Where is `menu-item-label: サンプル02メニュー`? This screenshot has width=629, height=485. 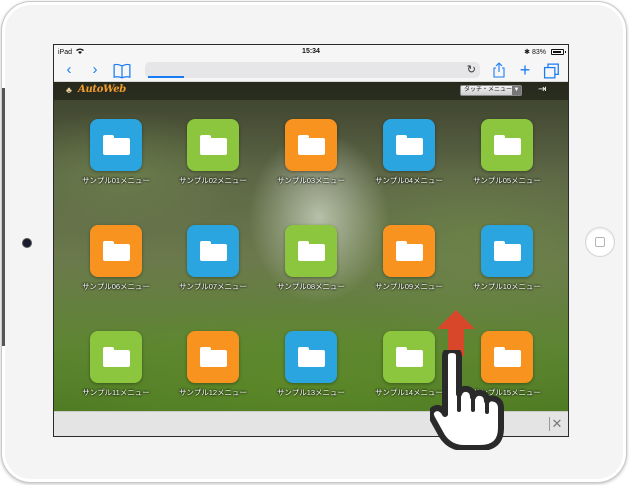 menu-item-label: サンプル02メニュー is located at coordinates (213, 180).